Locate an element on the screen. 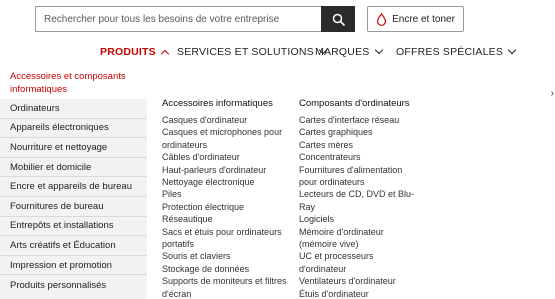 The width and height of the screenshot is (555, 299). nav-products: PRODUITS is located at coordinates (135, 52).